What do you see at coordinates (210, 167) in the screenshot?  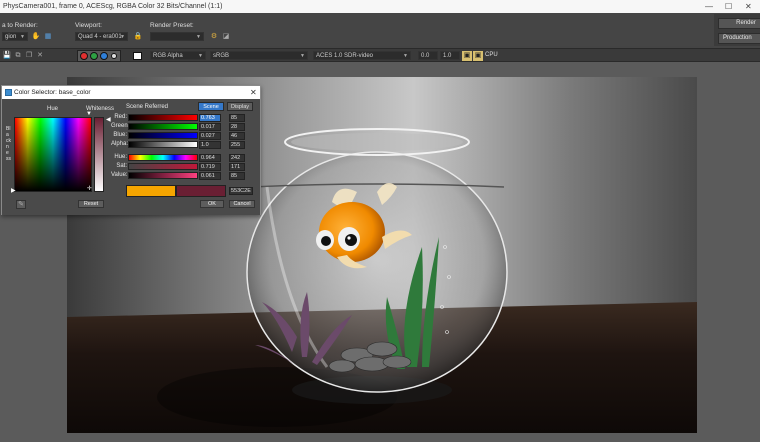 I see `sat-value-field: 0.719` at bounding box center [210, 167].